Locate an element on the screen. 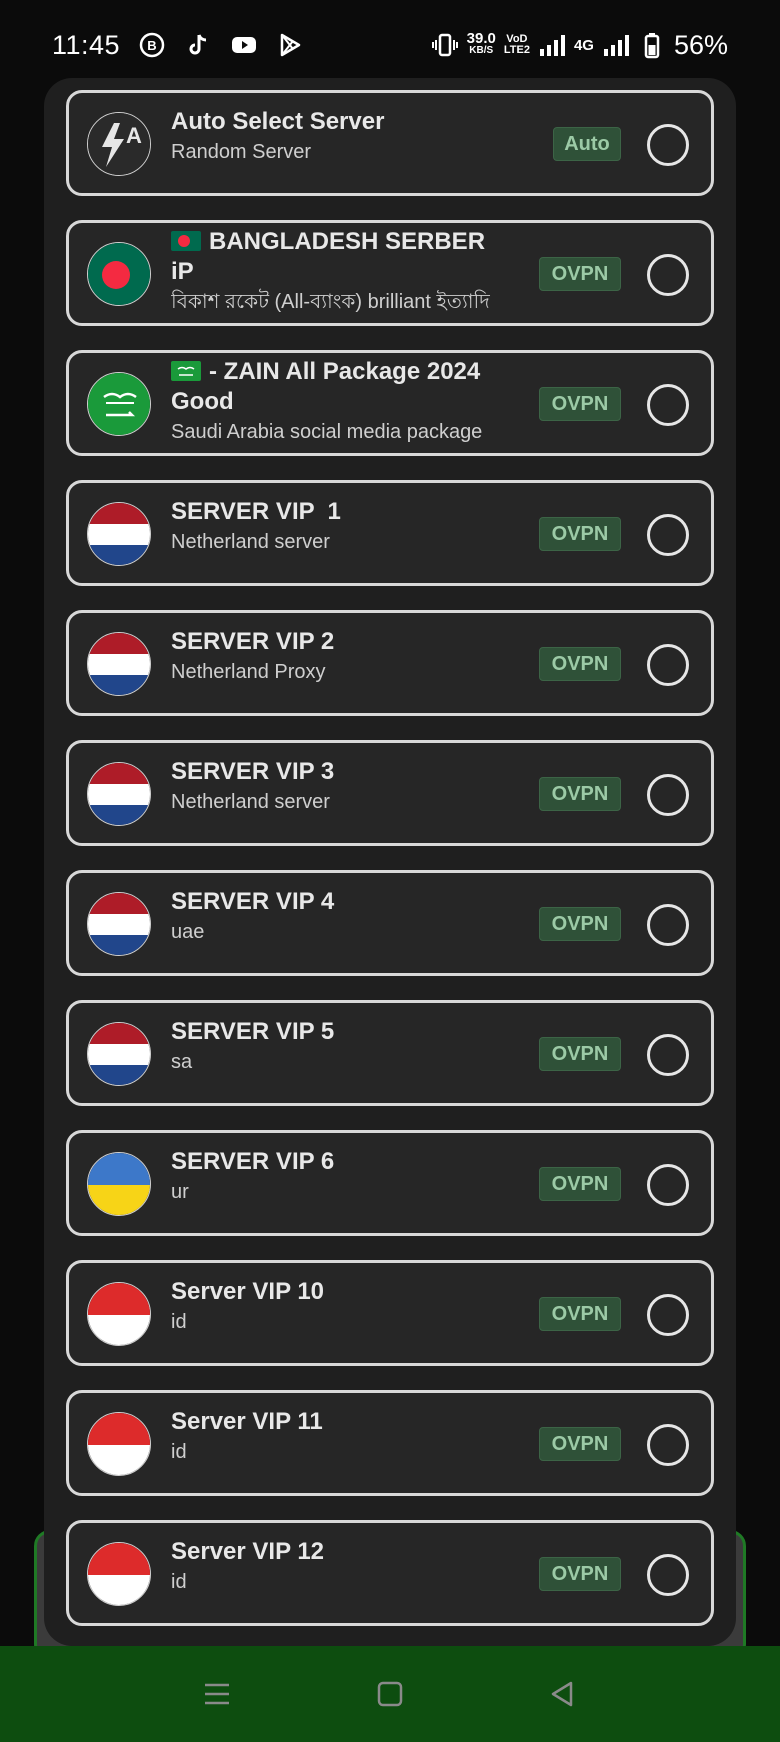 Image resolution: width=780 pixels, height=1742 pixels. volte-indicator: VoD LTE2 is located at coordinates (517, 45).